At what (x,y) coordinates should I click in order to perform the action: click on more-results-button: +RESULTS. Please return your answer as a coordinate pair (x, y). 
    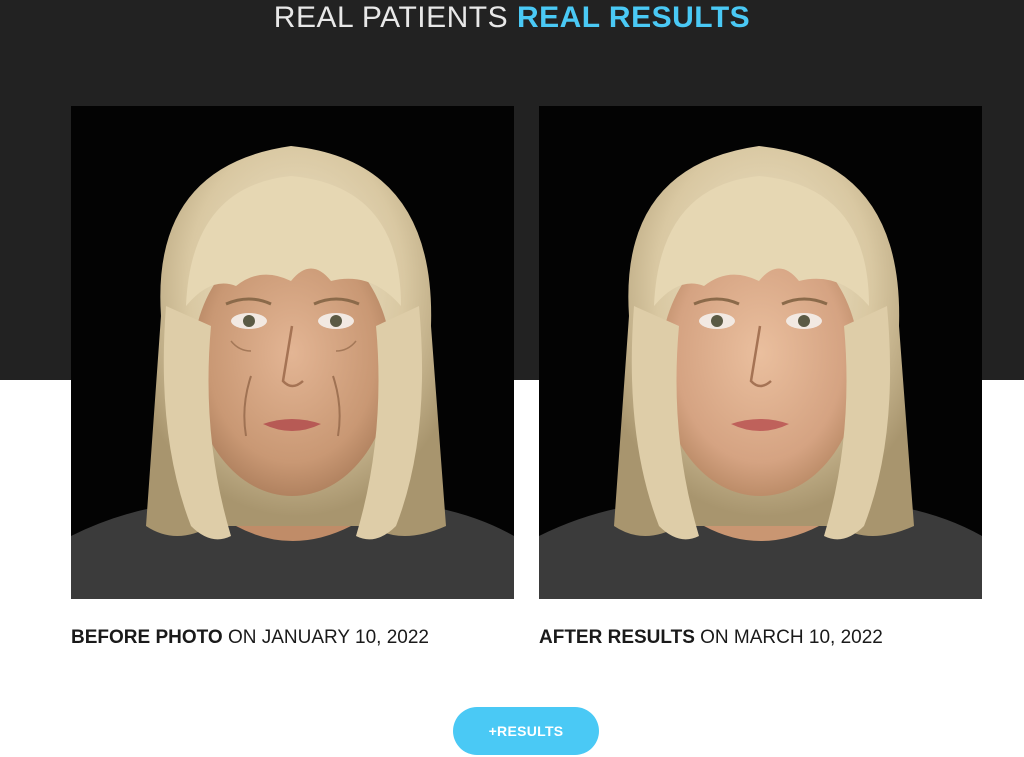
    Looking at the image, I should click on (526, 731).